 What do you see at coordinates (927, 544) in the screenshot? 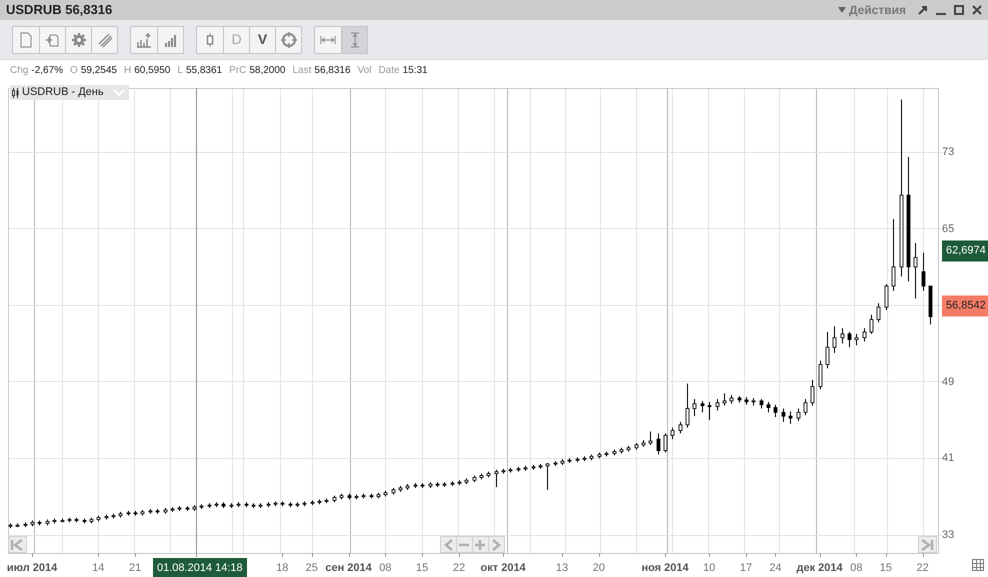
I see `scroll-to-end-button` at bounding box center [927, 544].